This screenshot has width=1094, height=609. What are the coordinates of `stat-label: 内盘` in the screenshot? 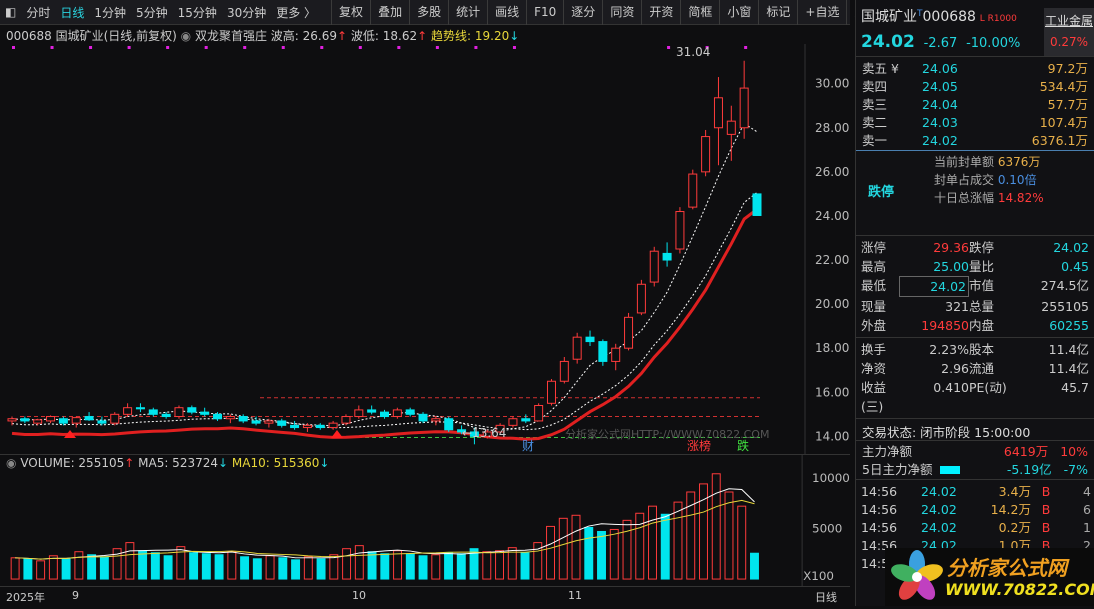 It's located at (982, 325).